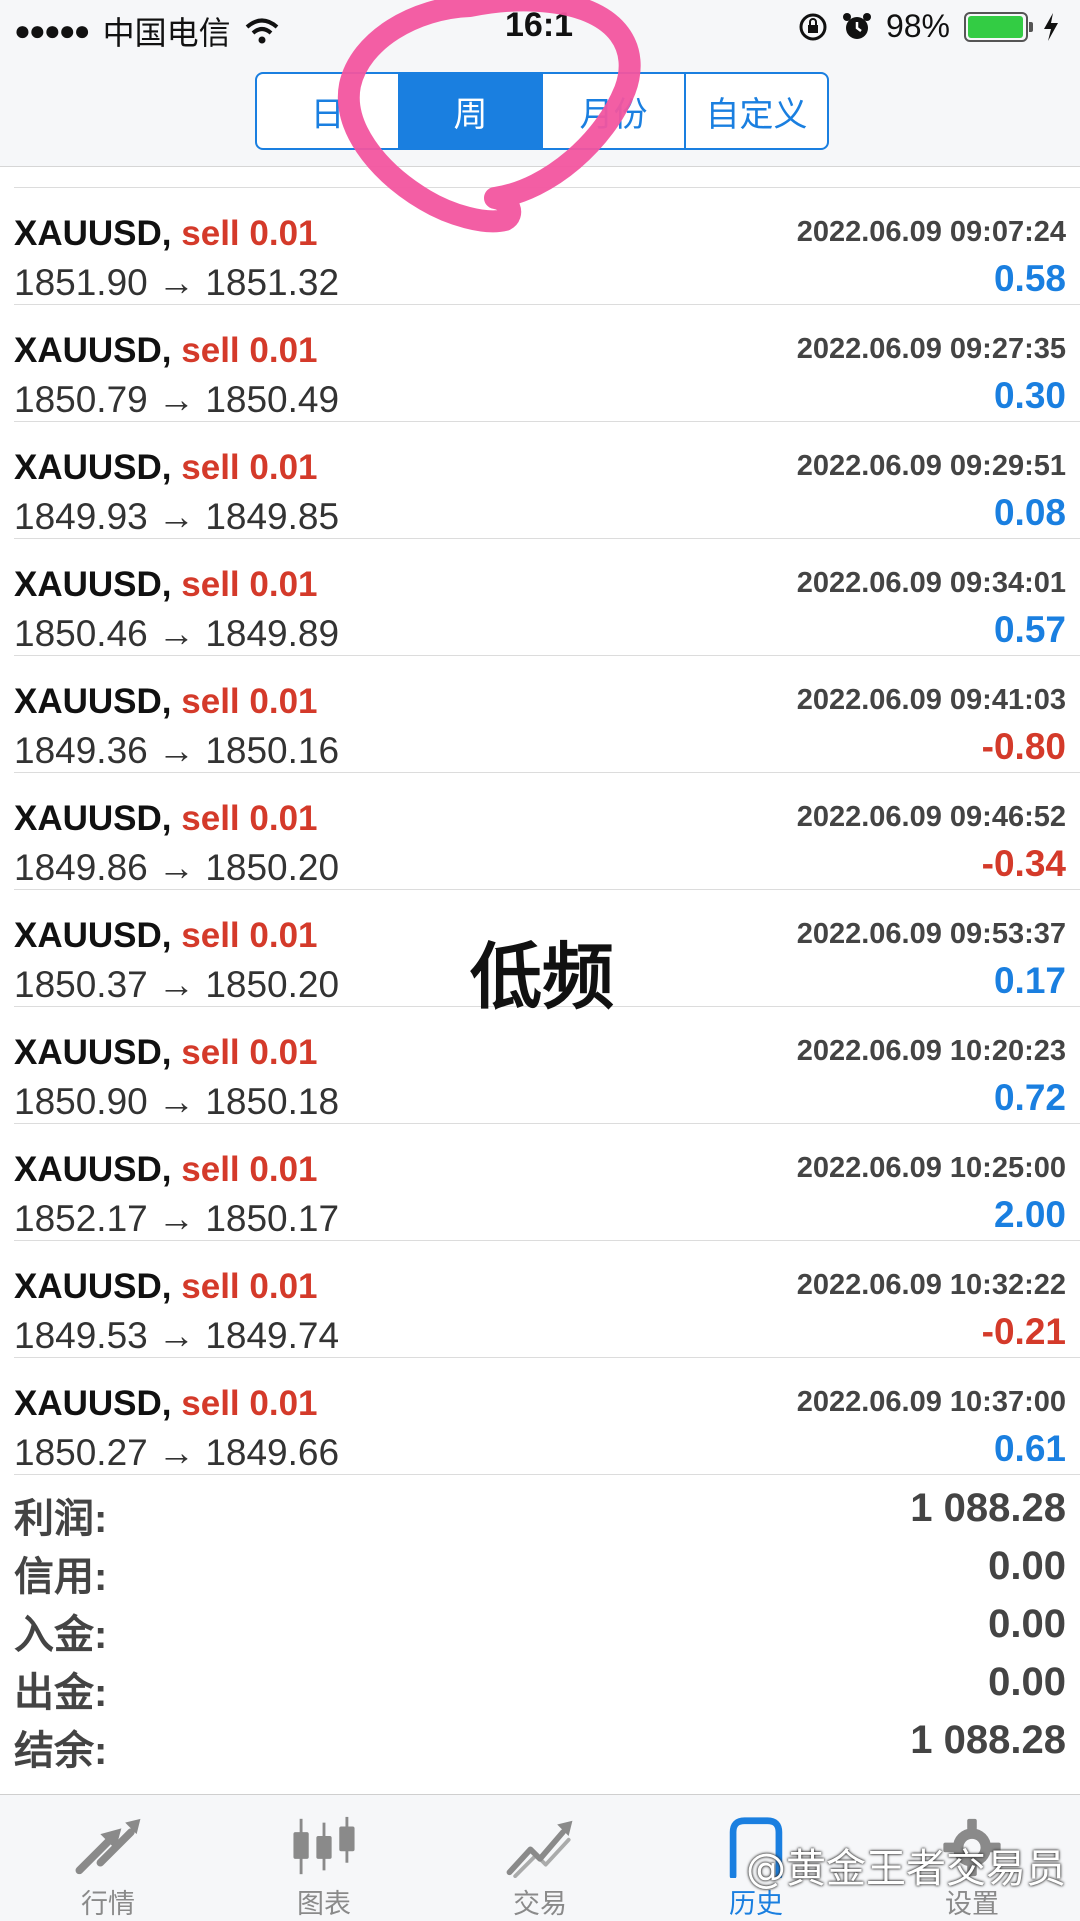 The height and width of the screenshot is (1921, 1080). Describe the element at coordinates (540, 28) in the screenshot. I see `status-bar: ●●●●● 中国电信 16:1 98%` at that location.